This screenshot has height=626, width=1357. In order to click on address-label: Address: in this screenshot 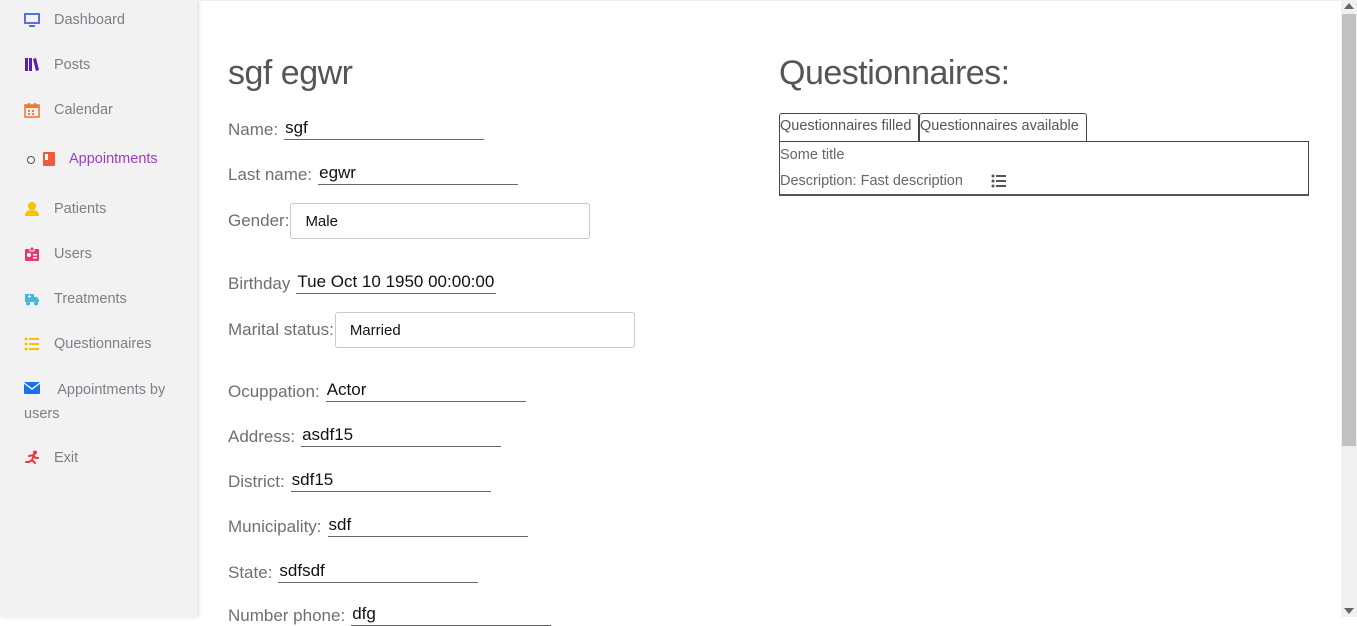, I will do `click(262, 436)`.